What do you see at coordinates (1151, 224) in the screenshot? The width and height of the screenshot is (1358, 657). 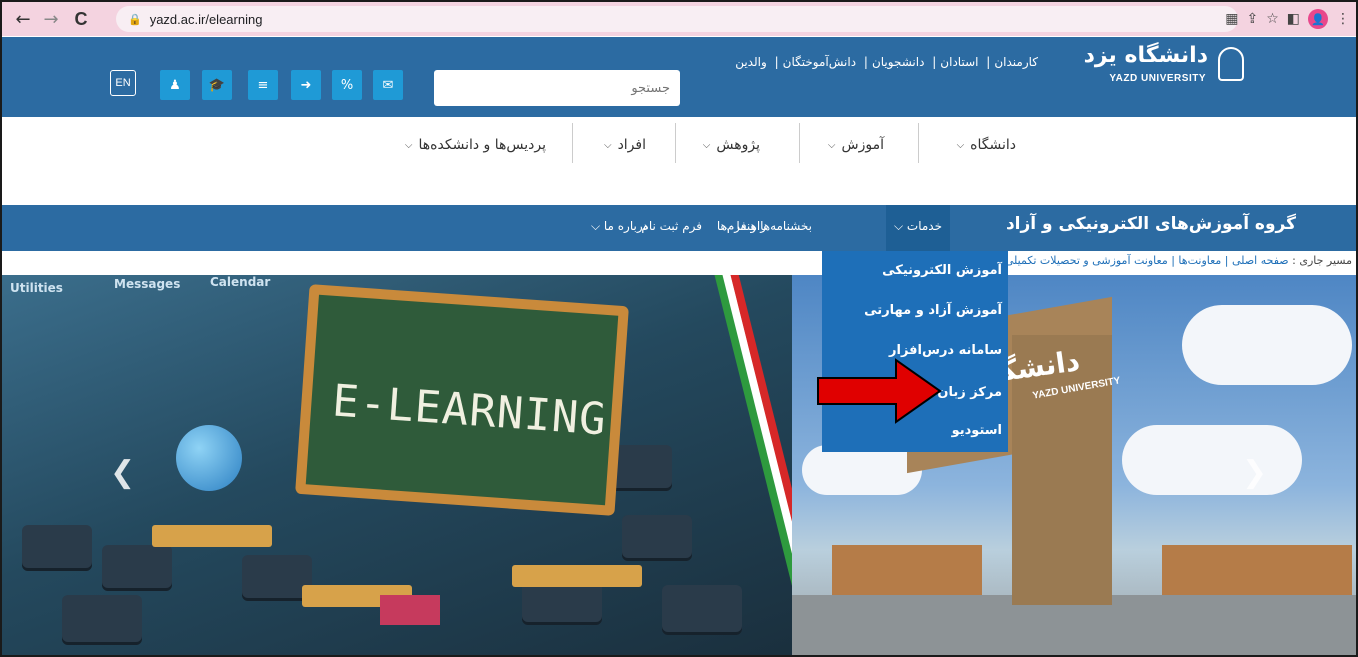 I see `department-title: گروه آموزش‌های الکترونیکی و آزاد` at bounding box center [1151, 224].